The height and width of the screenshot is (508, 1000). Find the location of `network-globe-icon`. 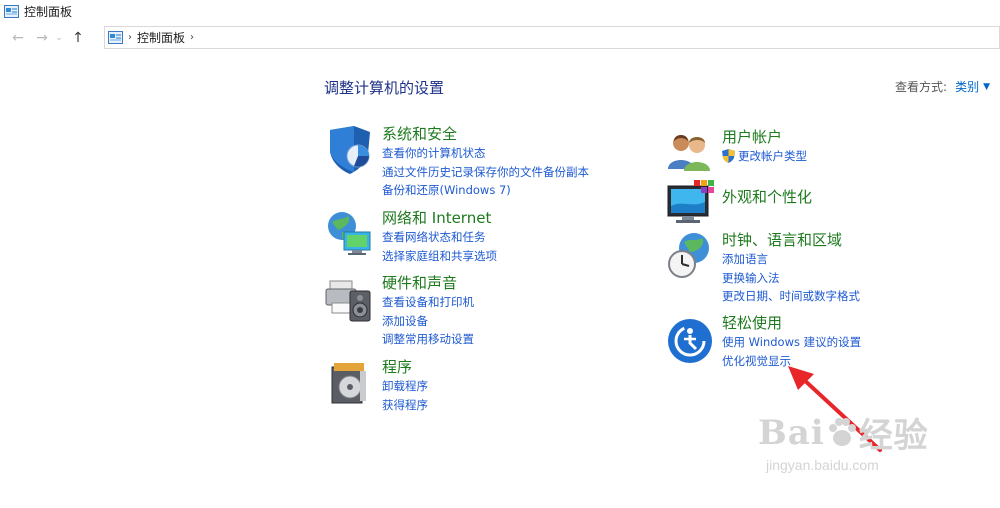

network-globe-icon is located at coordinates (350, 234).